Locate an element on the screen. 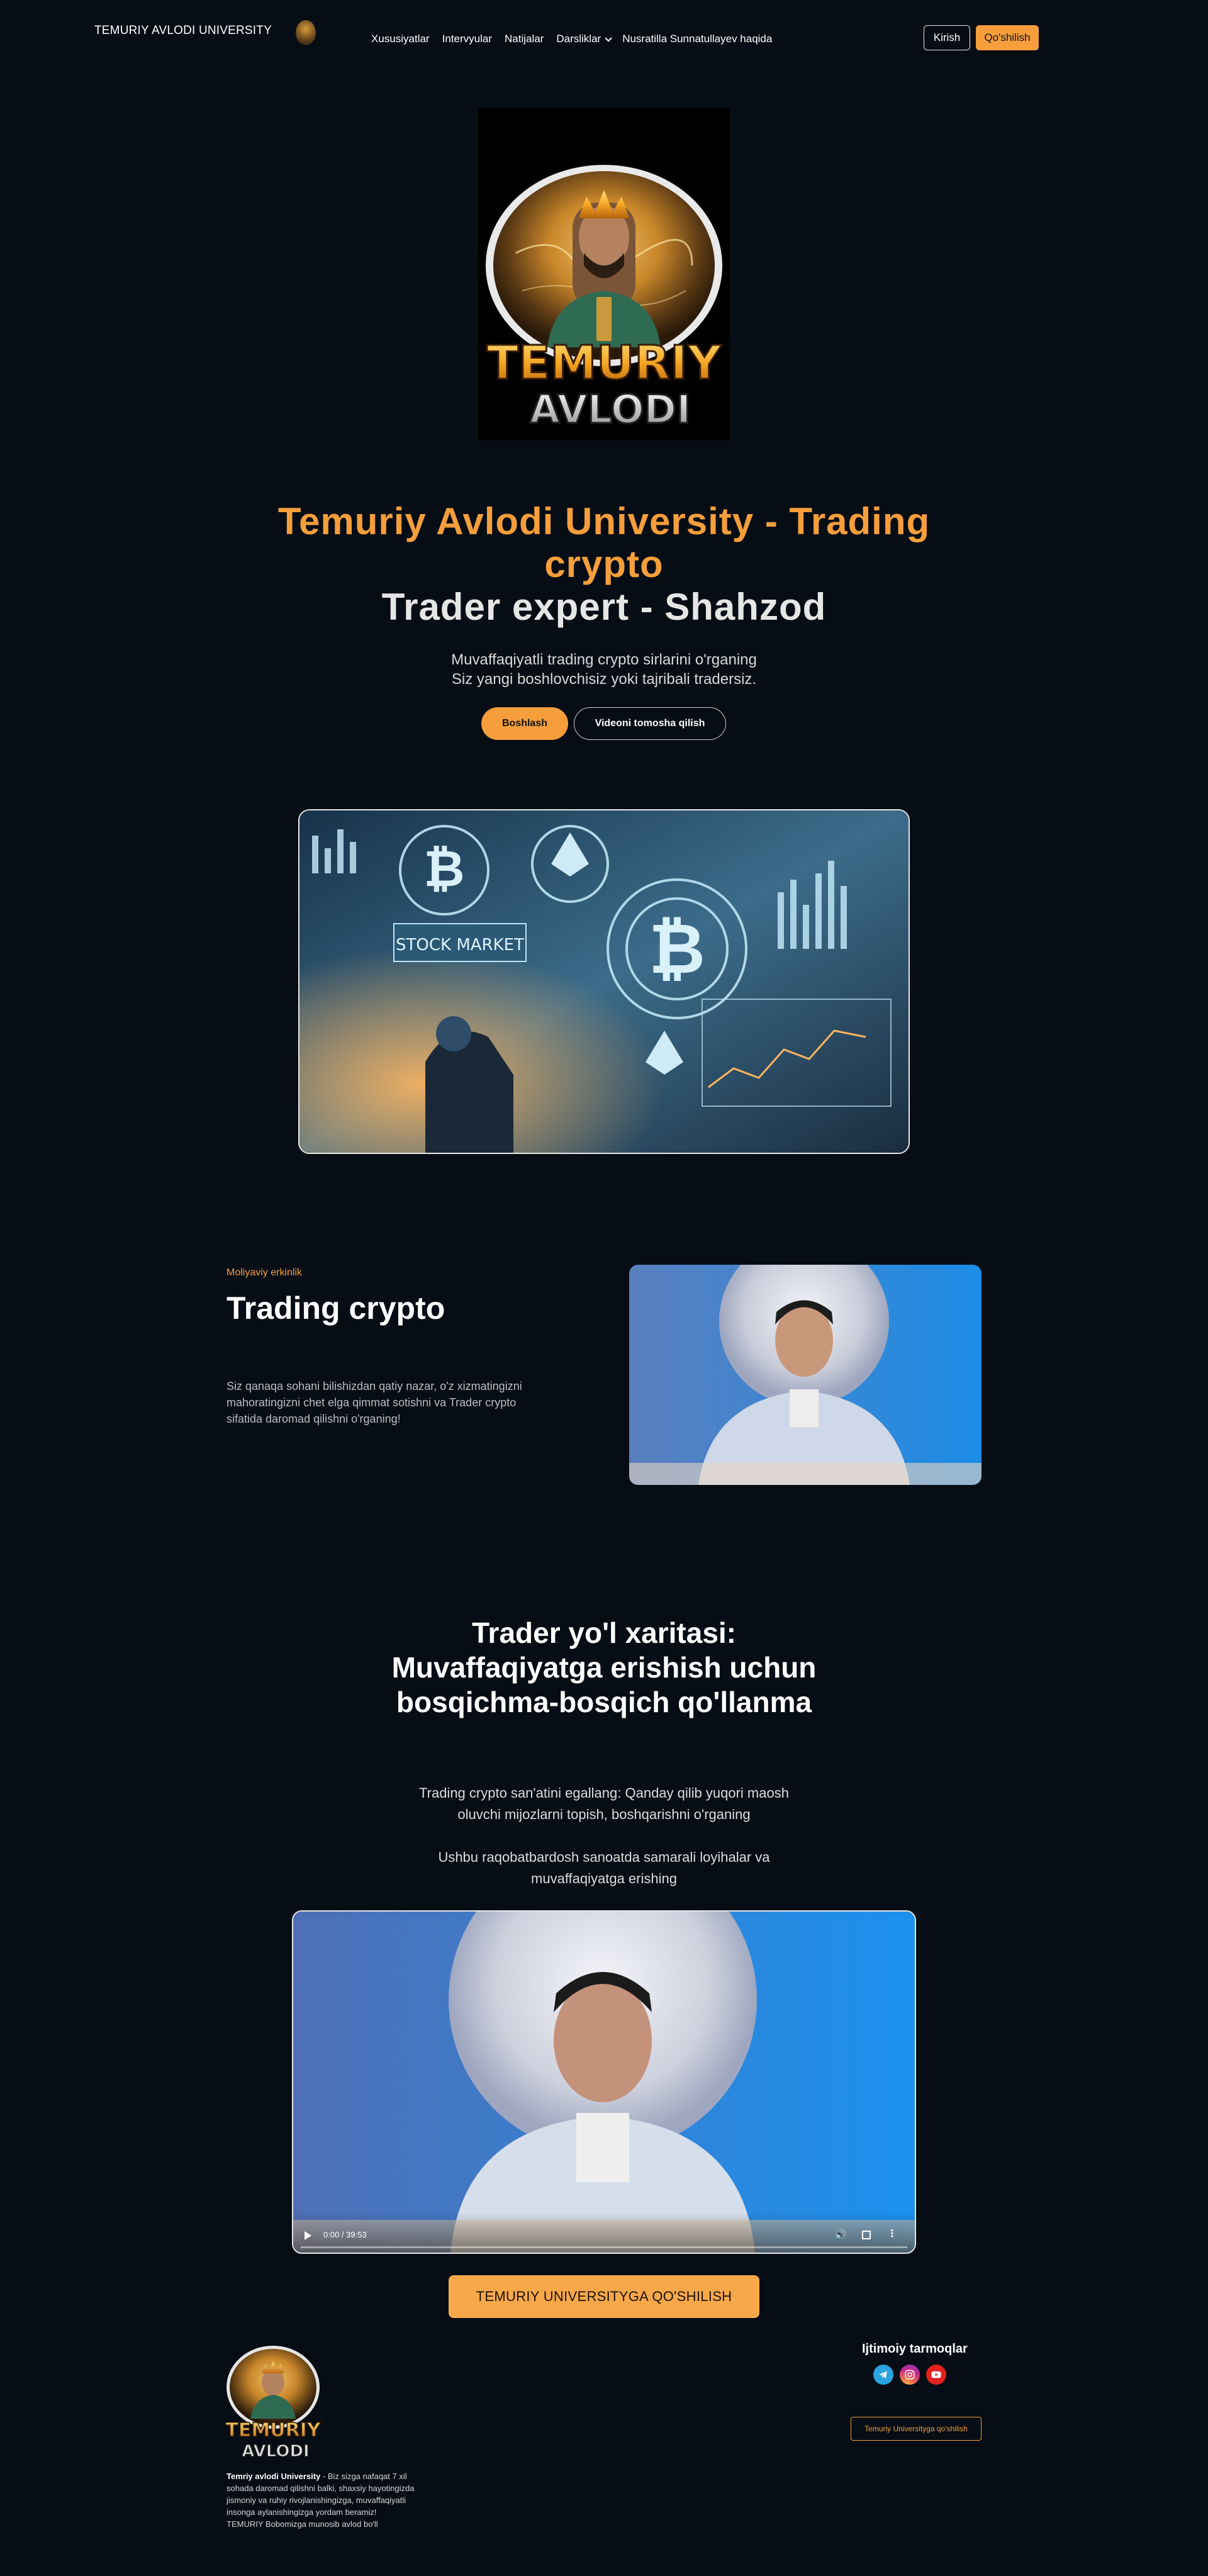  feature-video-thumbnail is located at coordinates (805, 1375).